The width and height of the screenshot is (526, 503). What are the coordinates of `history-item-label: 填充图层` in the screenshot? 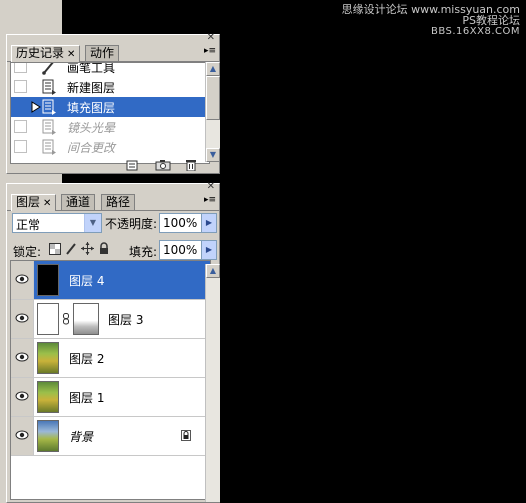 It's located at (91, 108).